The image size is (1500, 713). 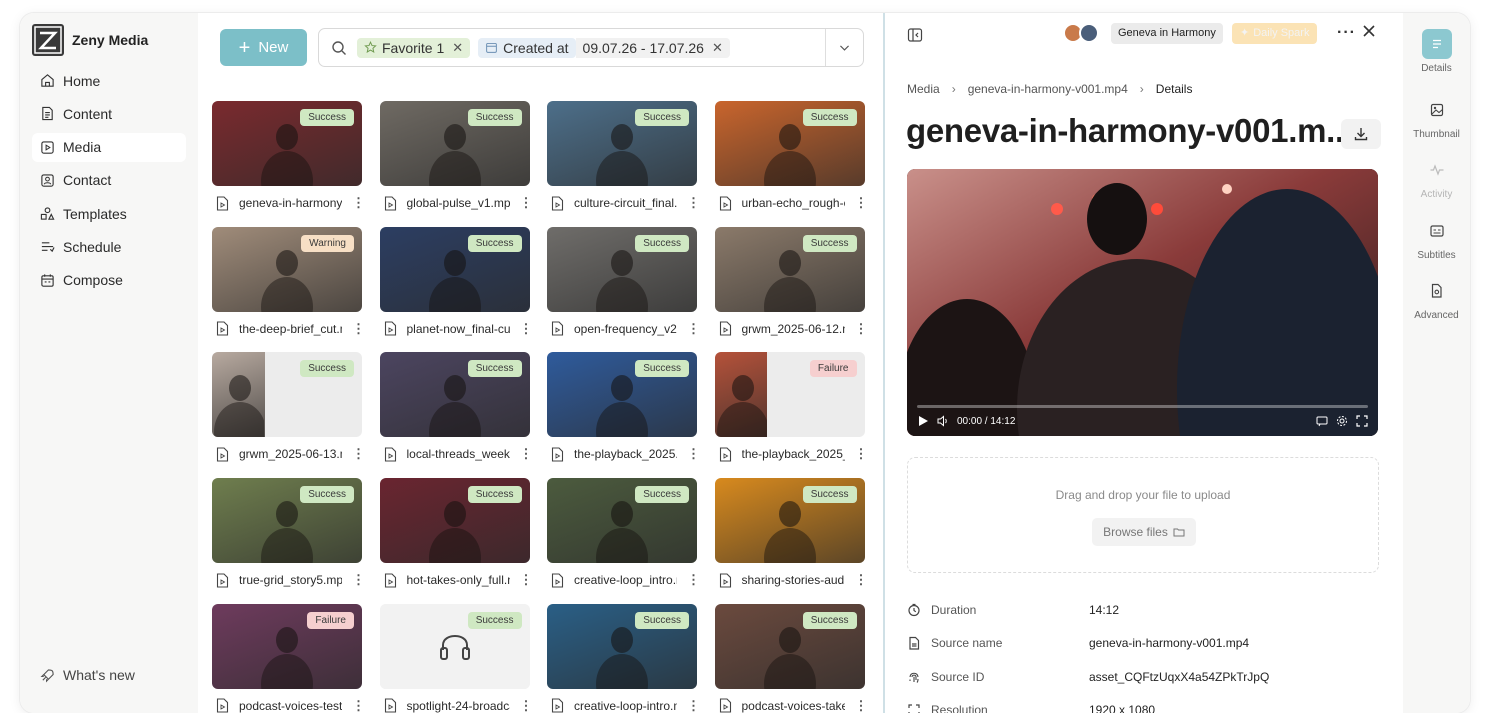 I want to click on media-filename: creative-loop-intro.mp4, so click(x=625, y=706).